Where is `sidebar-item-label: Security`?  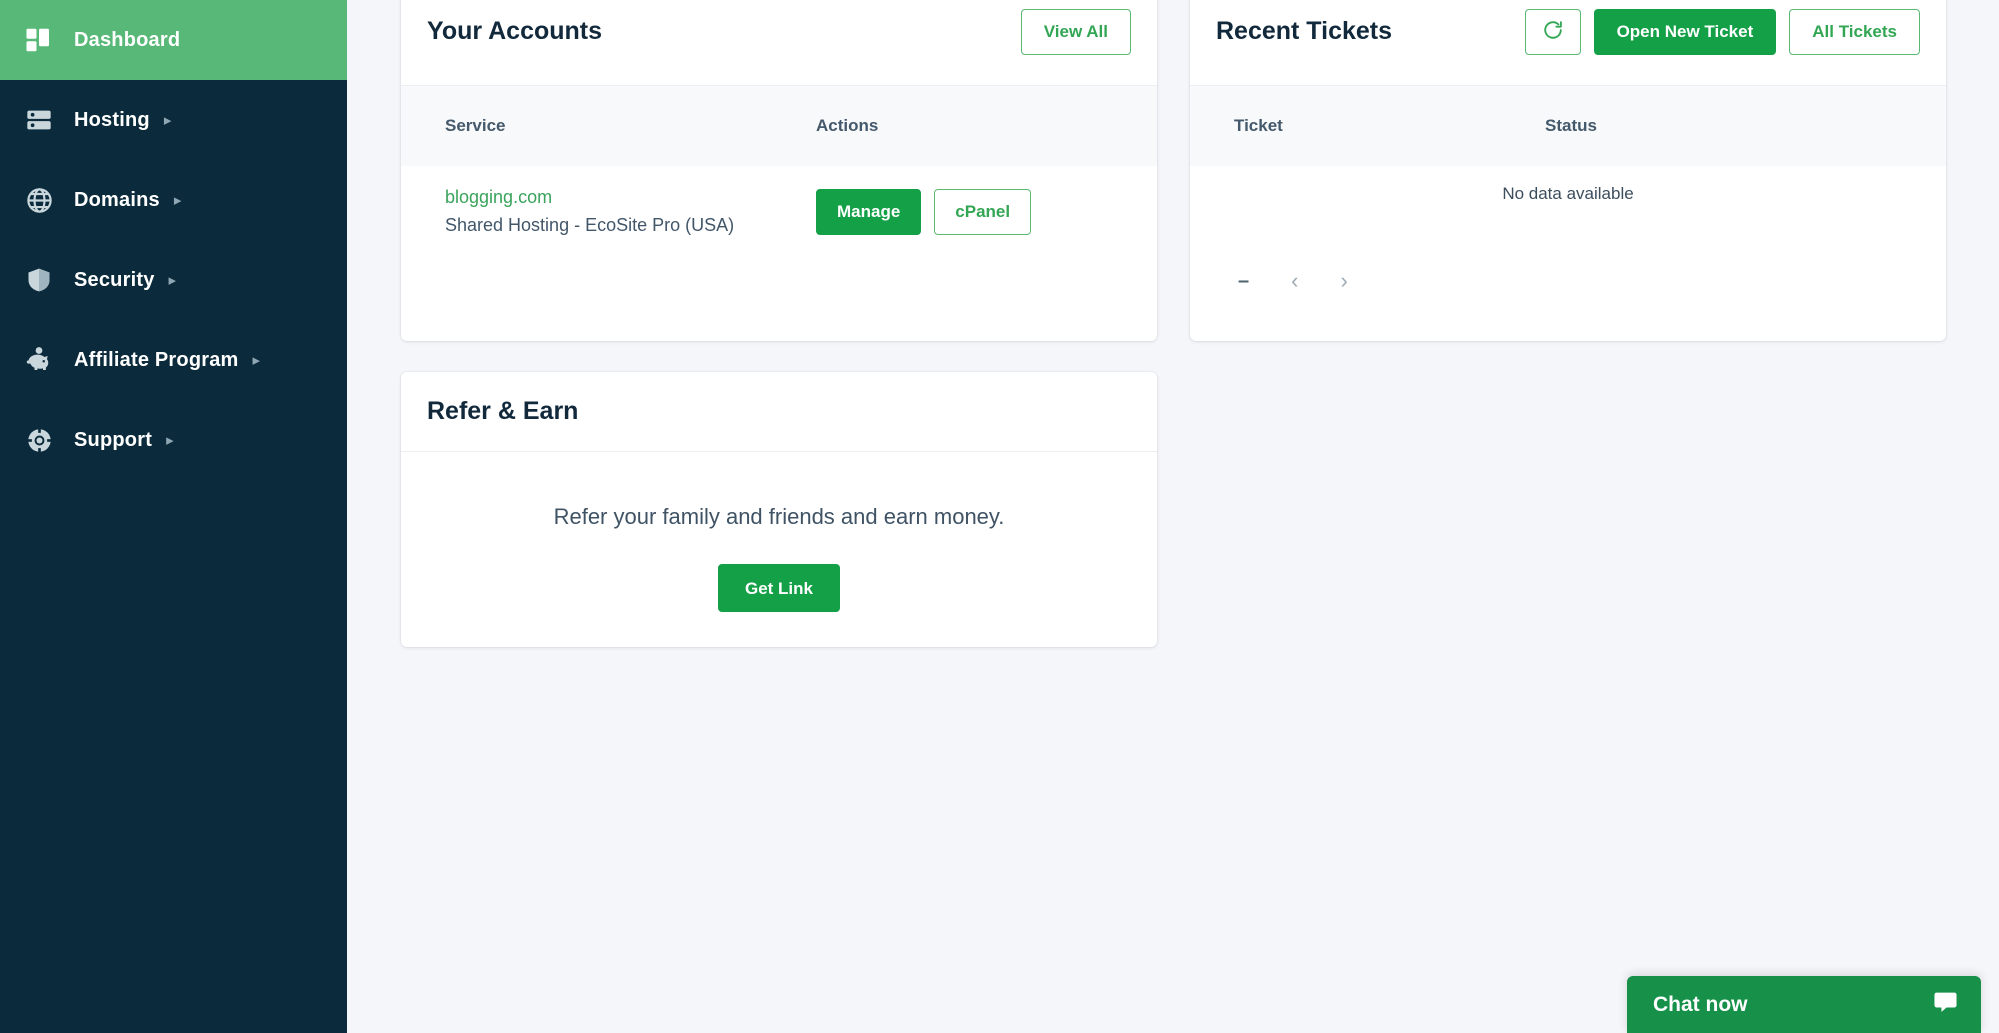
sidebar-item-label: Security is located at coordinates (114, 279).